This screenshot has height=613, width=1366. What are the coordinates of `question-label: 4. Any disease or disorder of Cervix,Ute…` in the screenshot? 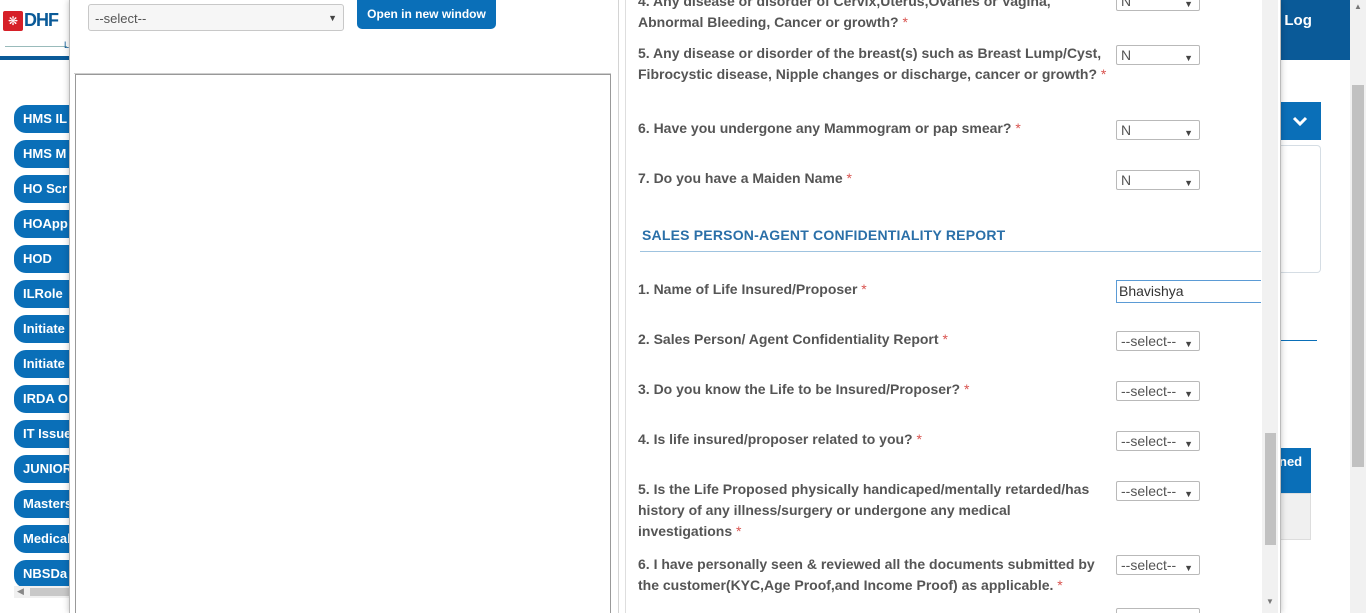 It's located at (844, 15).